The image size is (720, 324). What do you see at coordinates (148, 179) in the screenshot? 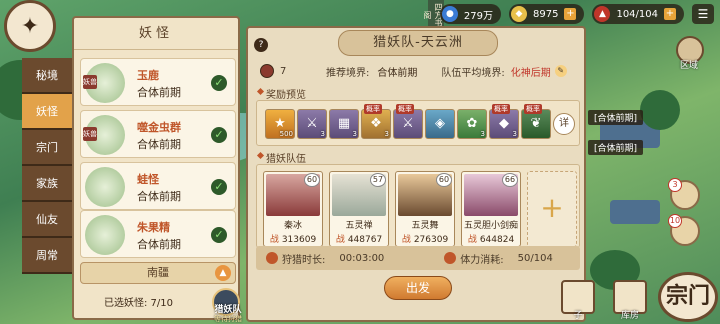
I see `monster-name: 蛙怪` at bounding box center [148, 179].